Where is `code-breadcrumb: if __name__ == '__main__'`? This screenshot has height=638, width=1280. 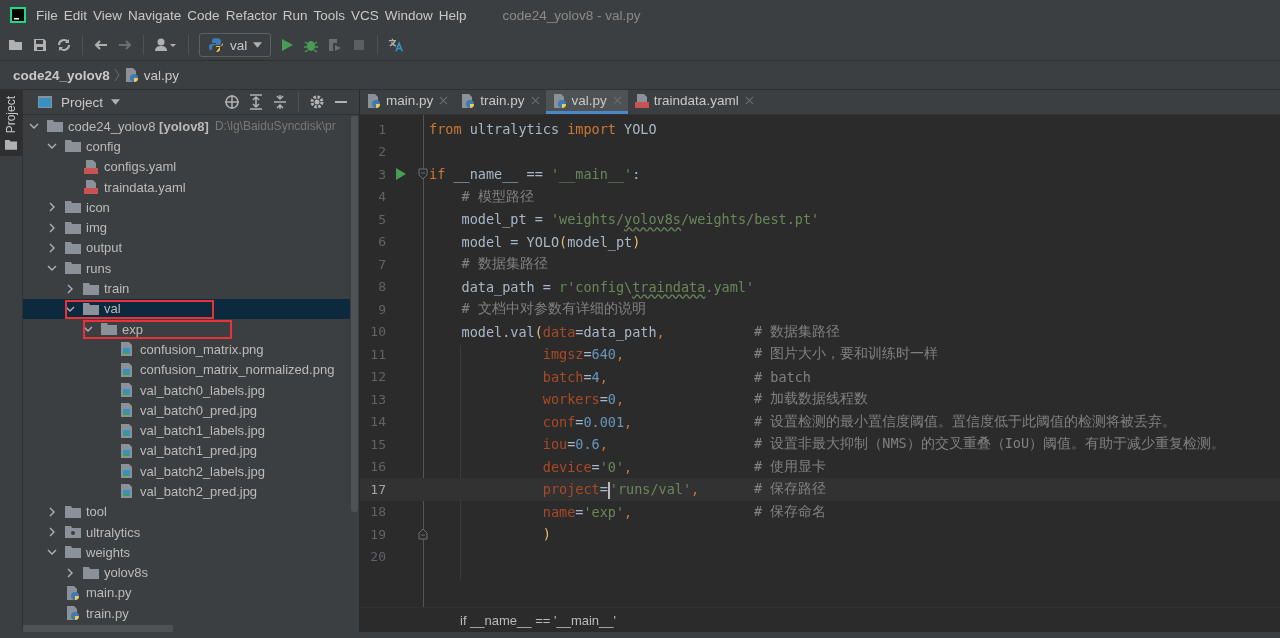
code-breadcrumb: if __name__ == '__main__' is located at coordinates (538, 620).